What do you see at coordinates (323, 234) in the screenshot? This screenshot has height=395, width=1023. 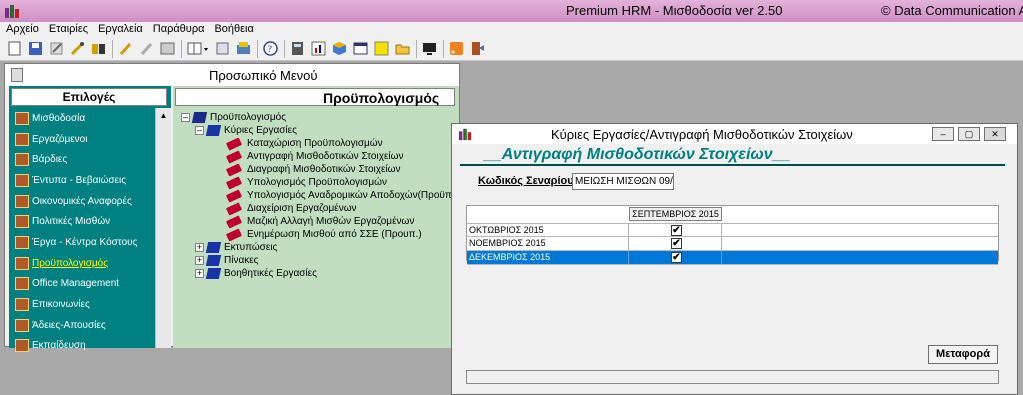 I see `tree-item: Ενημέρωση Μισθού από ΣΣΕ (Προυπ.)` at bounding box center [323, 234].